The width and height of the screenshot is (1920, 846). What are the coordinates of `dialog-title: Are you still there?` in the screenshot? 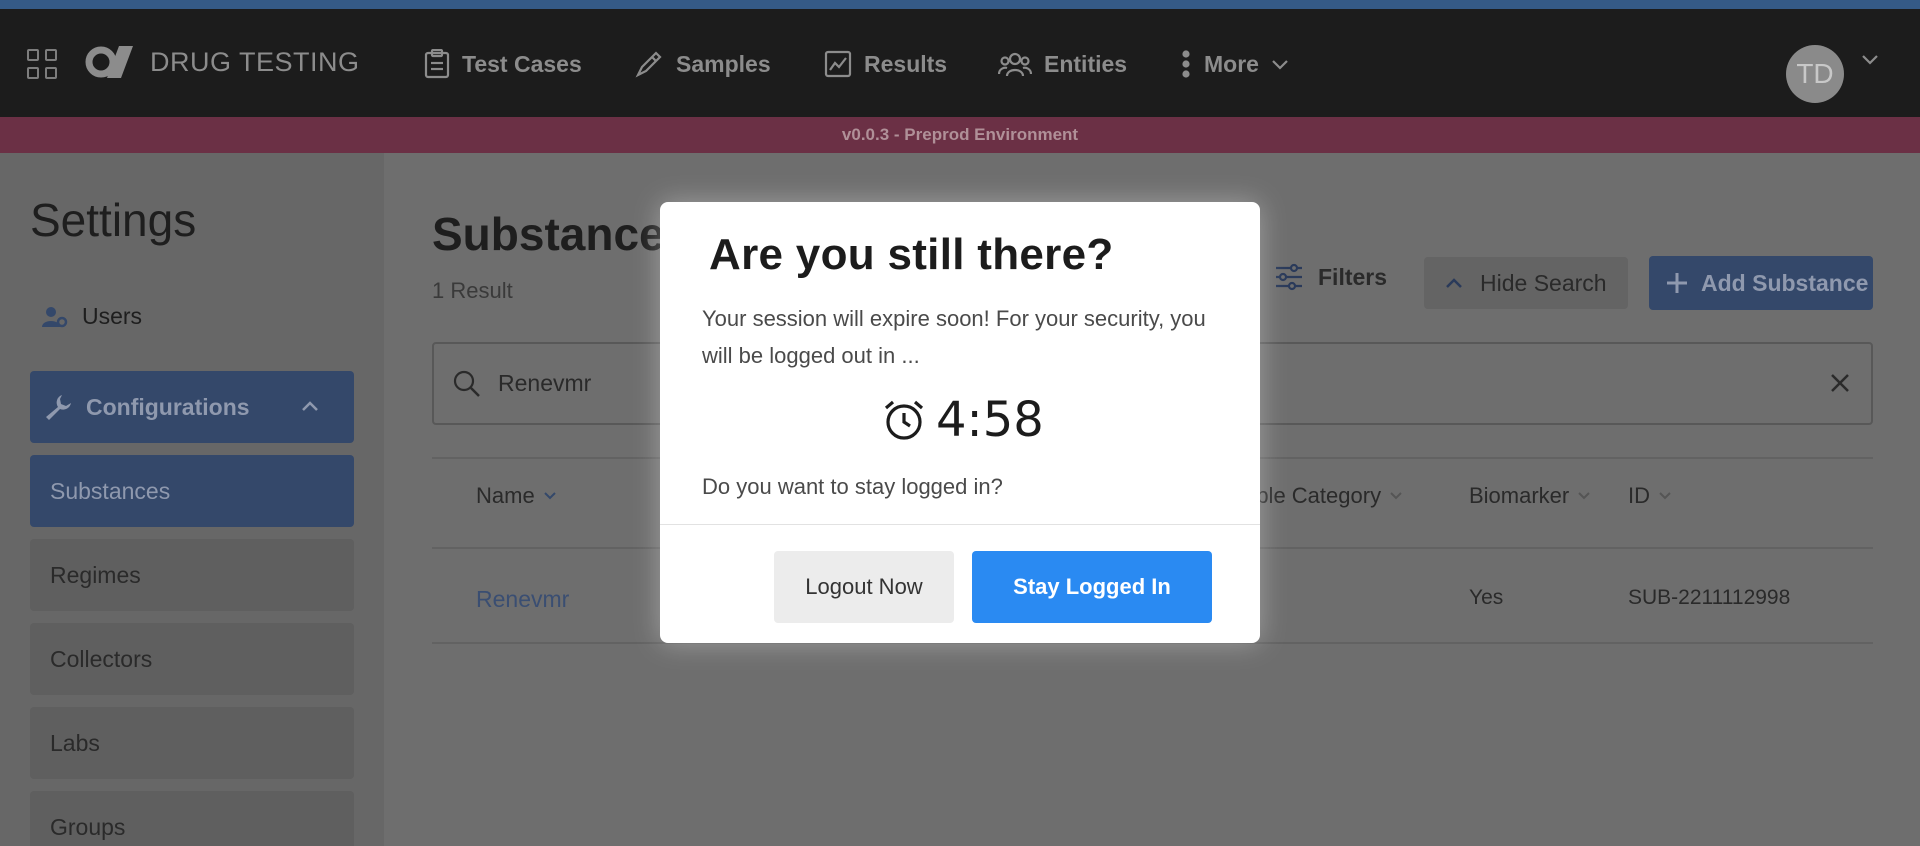 It's located at (911, 254).